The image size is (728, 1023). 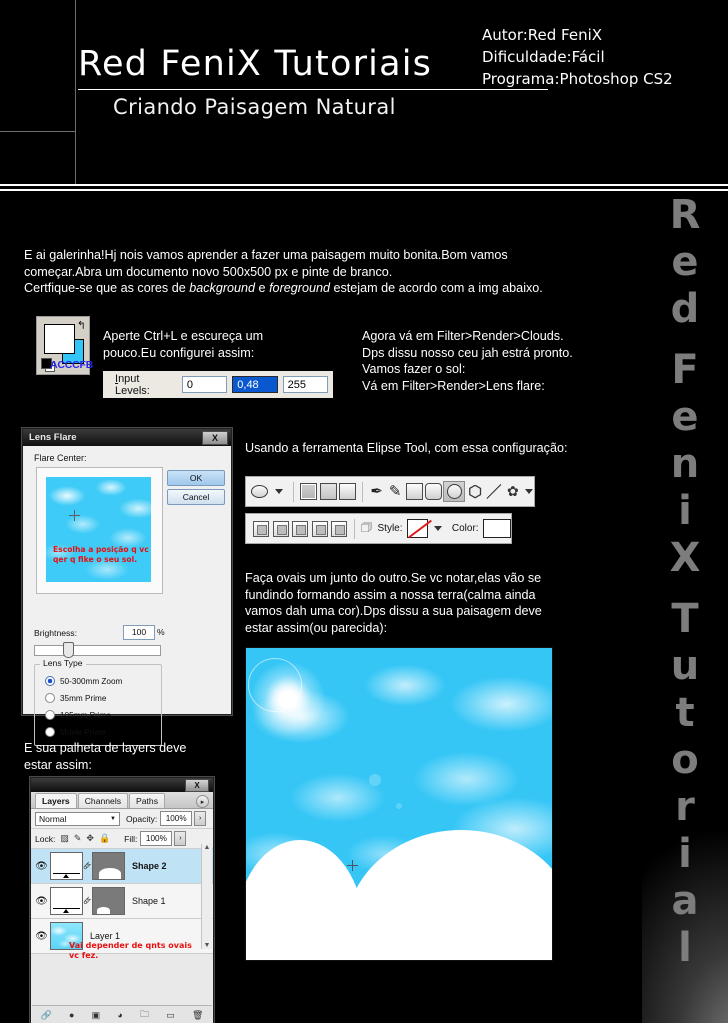 I want to click on color-swatch-button, so click(x=496, y=528).